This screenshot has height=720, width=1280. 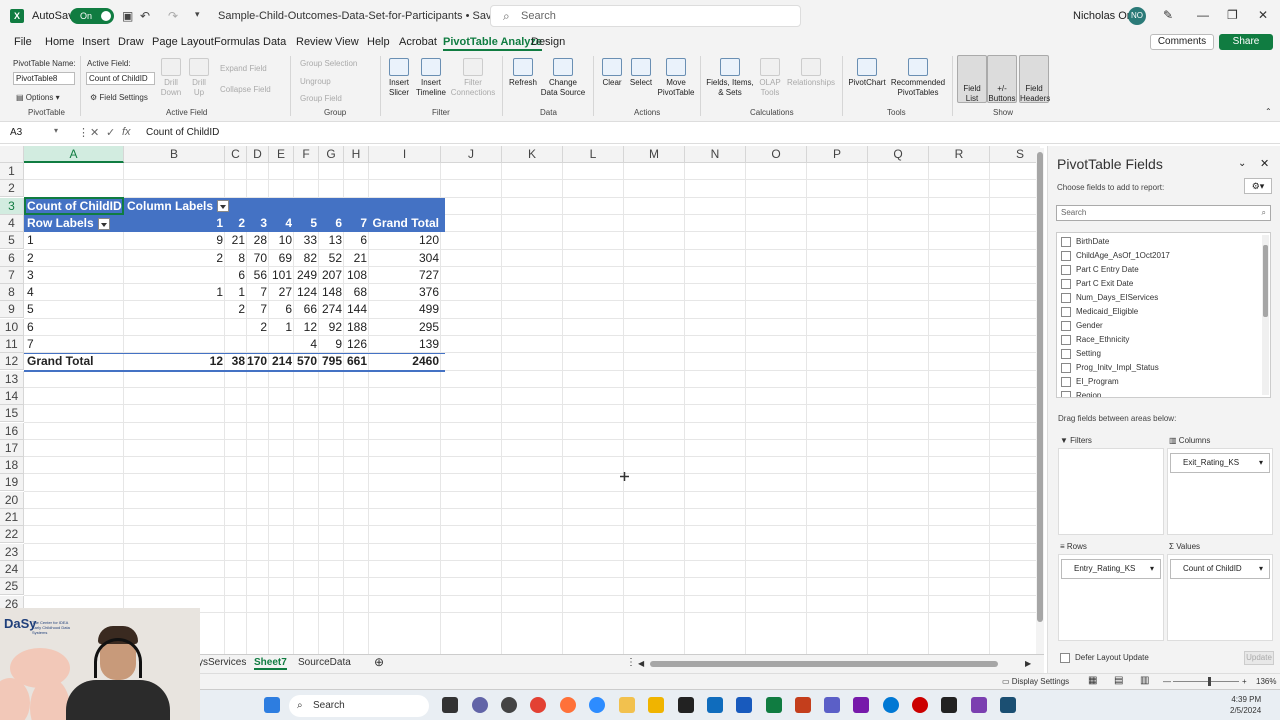 I want to click on tab-draw: Draw, so click(x=131, y=42).